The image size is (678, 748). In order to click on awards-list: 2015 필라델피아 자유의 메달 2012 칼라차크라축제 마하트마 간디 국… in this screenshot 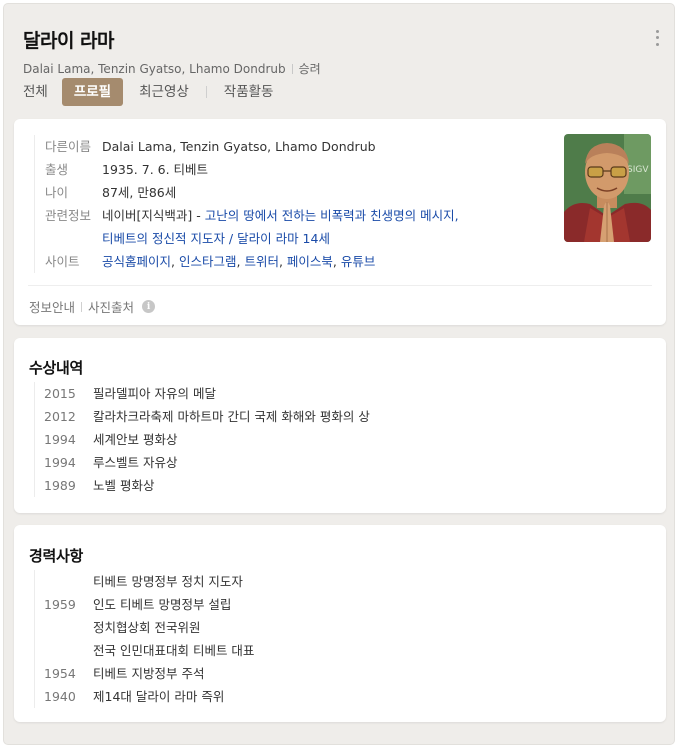, I will do `click(202, 439)`.